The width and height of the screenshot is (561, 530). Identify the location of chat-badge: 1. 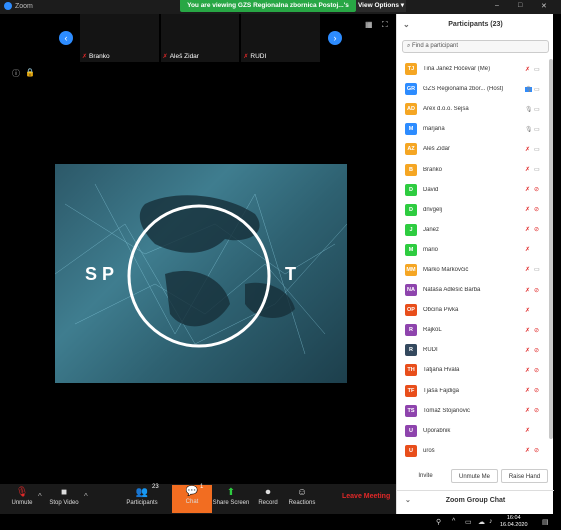
(202, 487).